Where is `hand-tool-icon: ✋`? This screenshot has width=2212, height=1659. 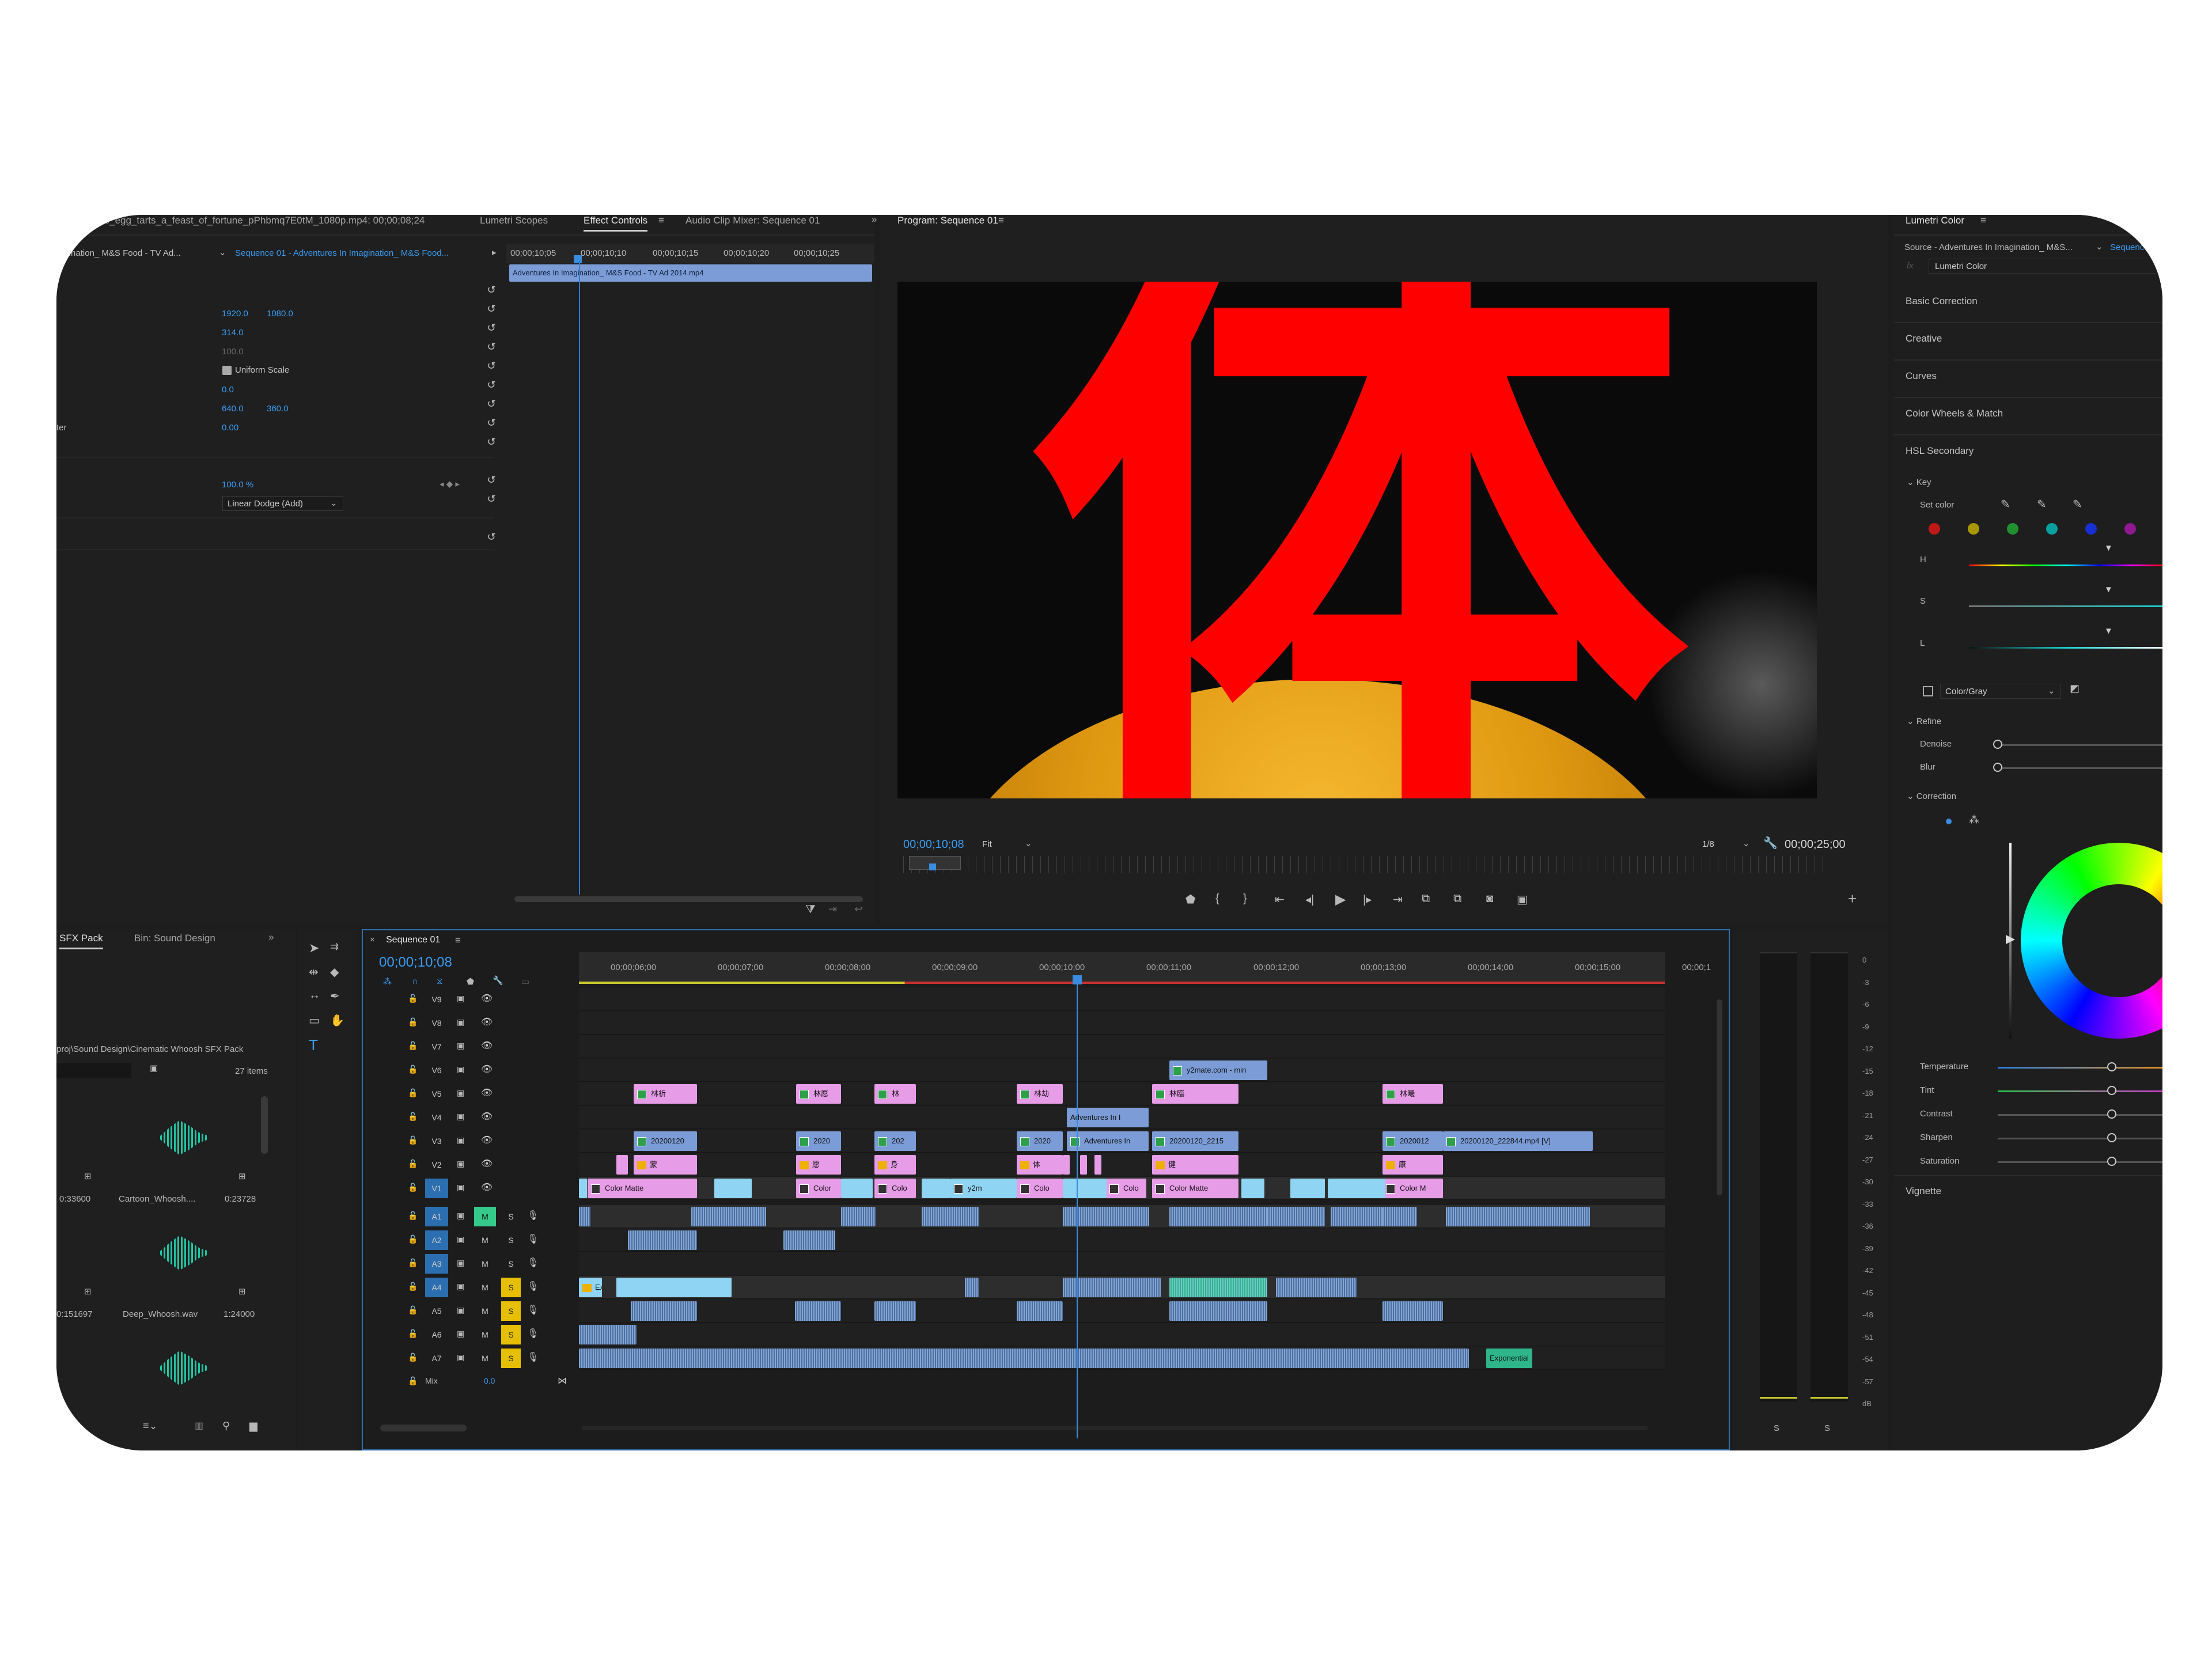
hand-tool-icon: ✋ is located at coordinates (337, 1020).